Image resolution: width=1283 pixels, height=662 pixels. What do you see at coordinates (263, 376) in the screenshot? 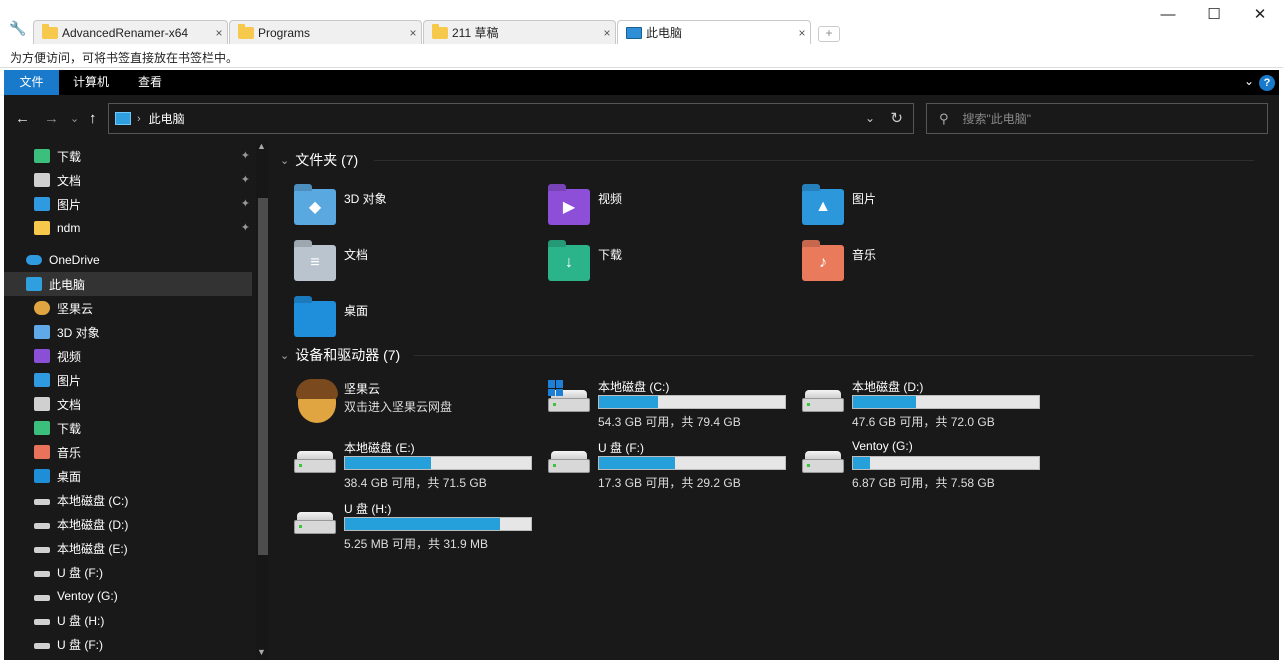
I see `scrollbar-thumb` at bounding box center [263, 376].